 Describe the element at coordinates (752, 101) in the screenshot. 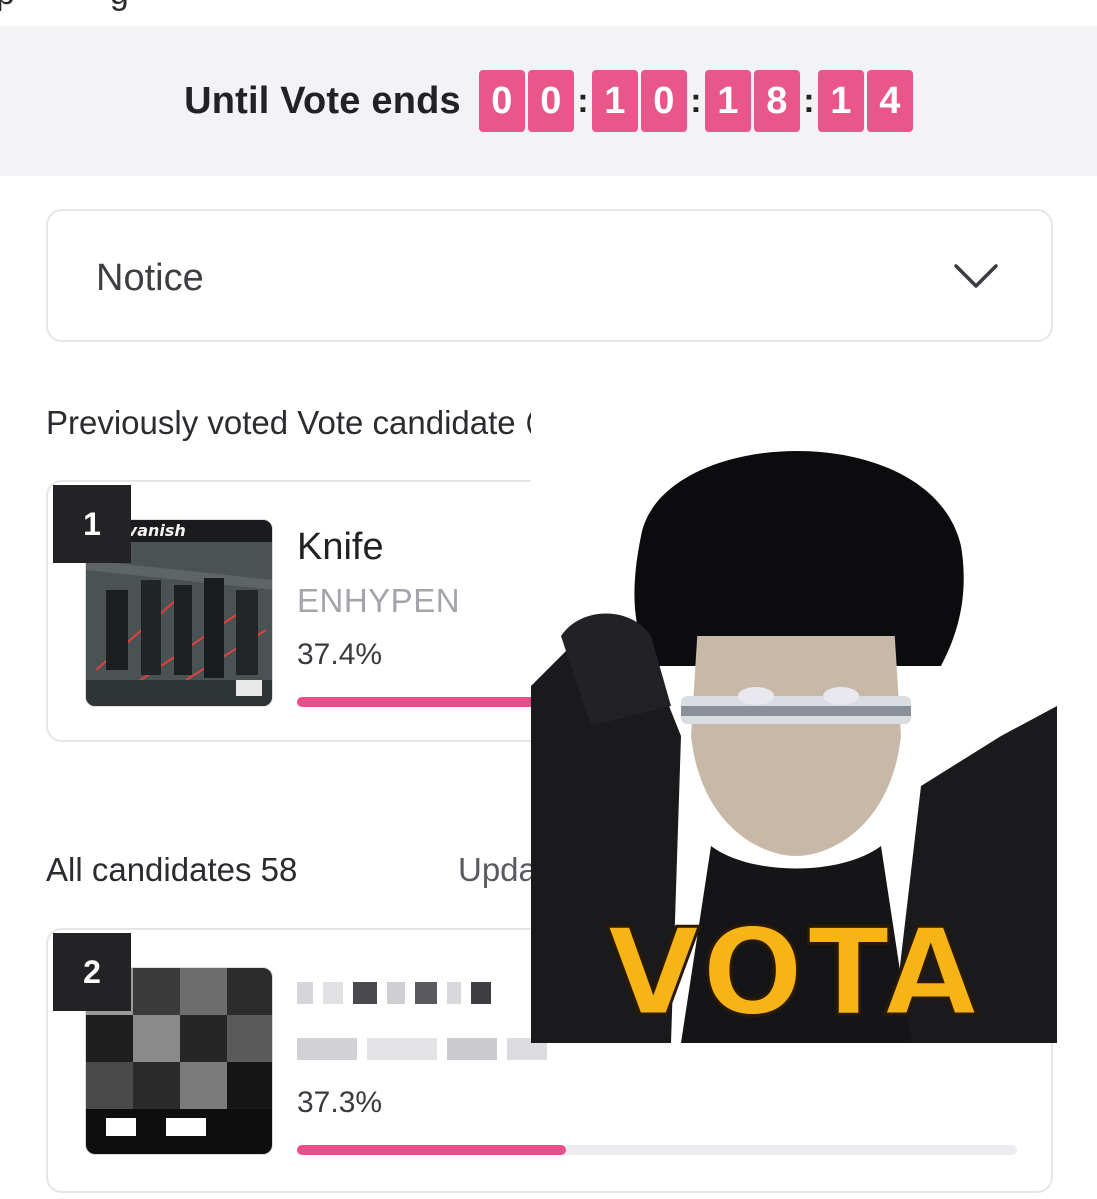

I see `countdown-minutes: 1 8` at that location.